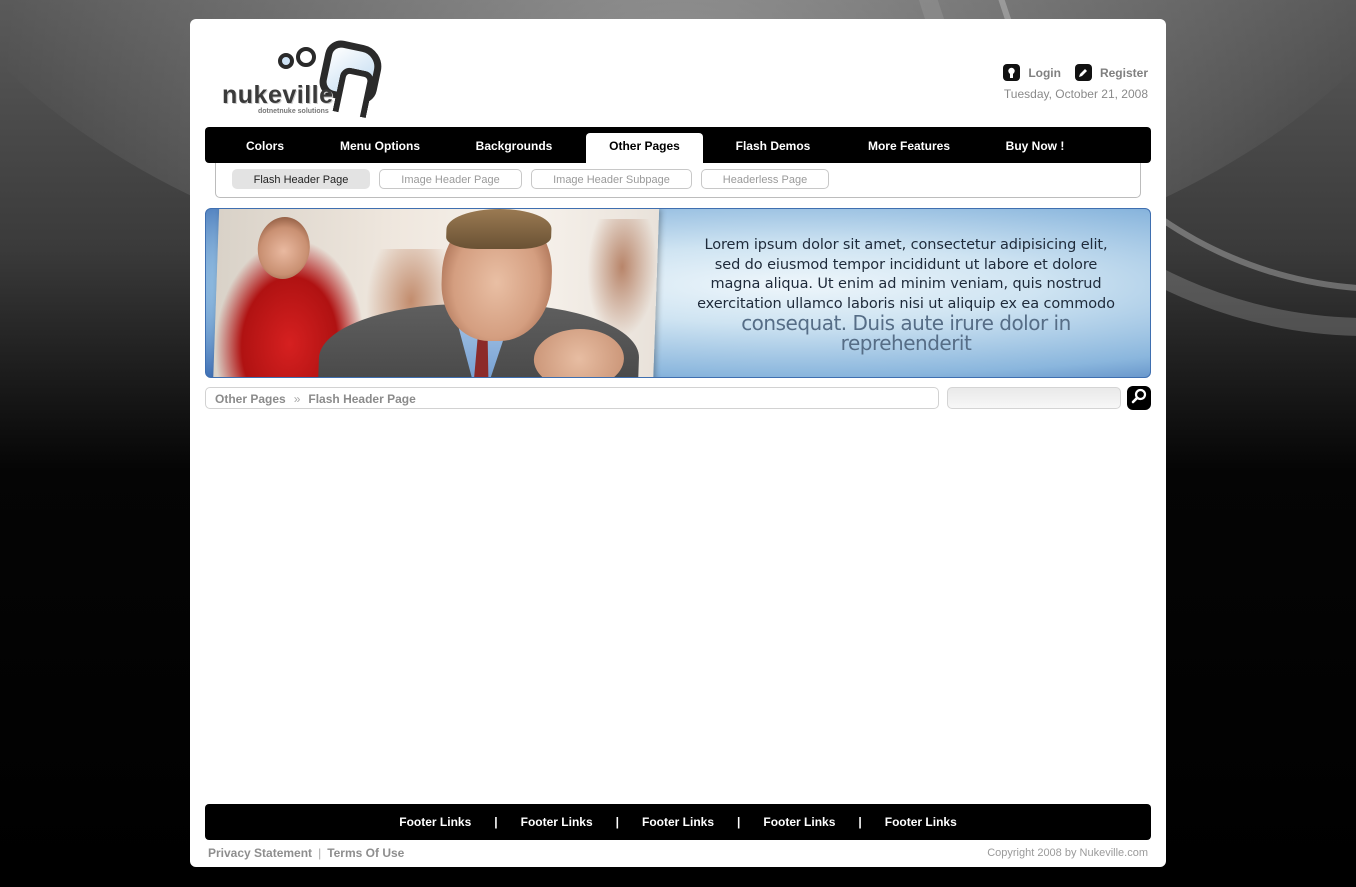  What do you see at coordinates (250, 399) in the screenshot?
I see `breadcrumb-parent: Other Pages` at bounding box center [250, 399].